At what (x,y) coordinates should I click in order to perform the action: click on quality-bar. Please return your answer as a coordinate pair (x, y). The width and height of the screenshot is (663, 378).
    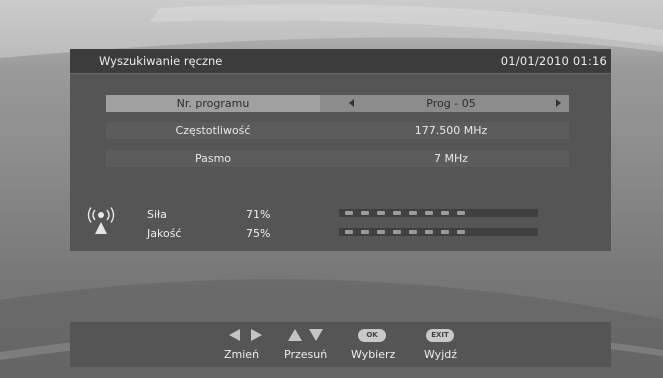
    Looking at the image, I should click on (438, 232).